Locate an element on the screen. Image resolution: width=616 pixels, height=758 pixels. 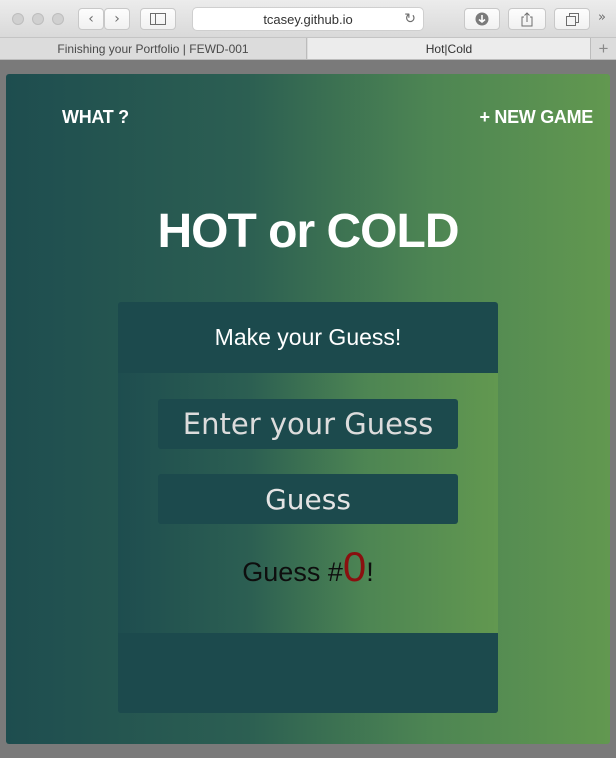
minimize-window-icon is located at coordinates (38, 19).